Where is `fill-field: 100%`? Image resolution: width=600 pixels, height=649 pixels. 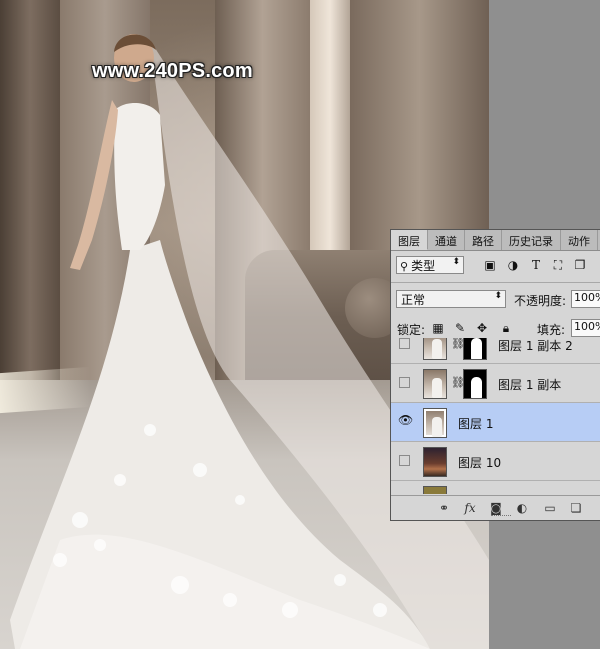
fill-field: 100% is located at coordinates (585, 328).